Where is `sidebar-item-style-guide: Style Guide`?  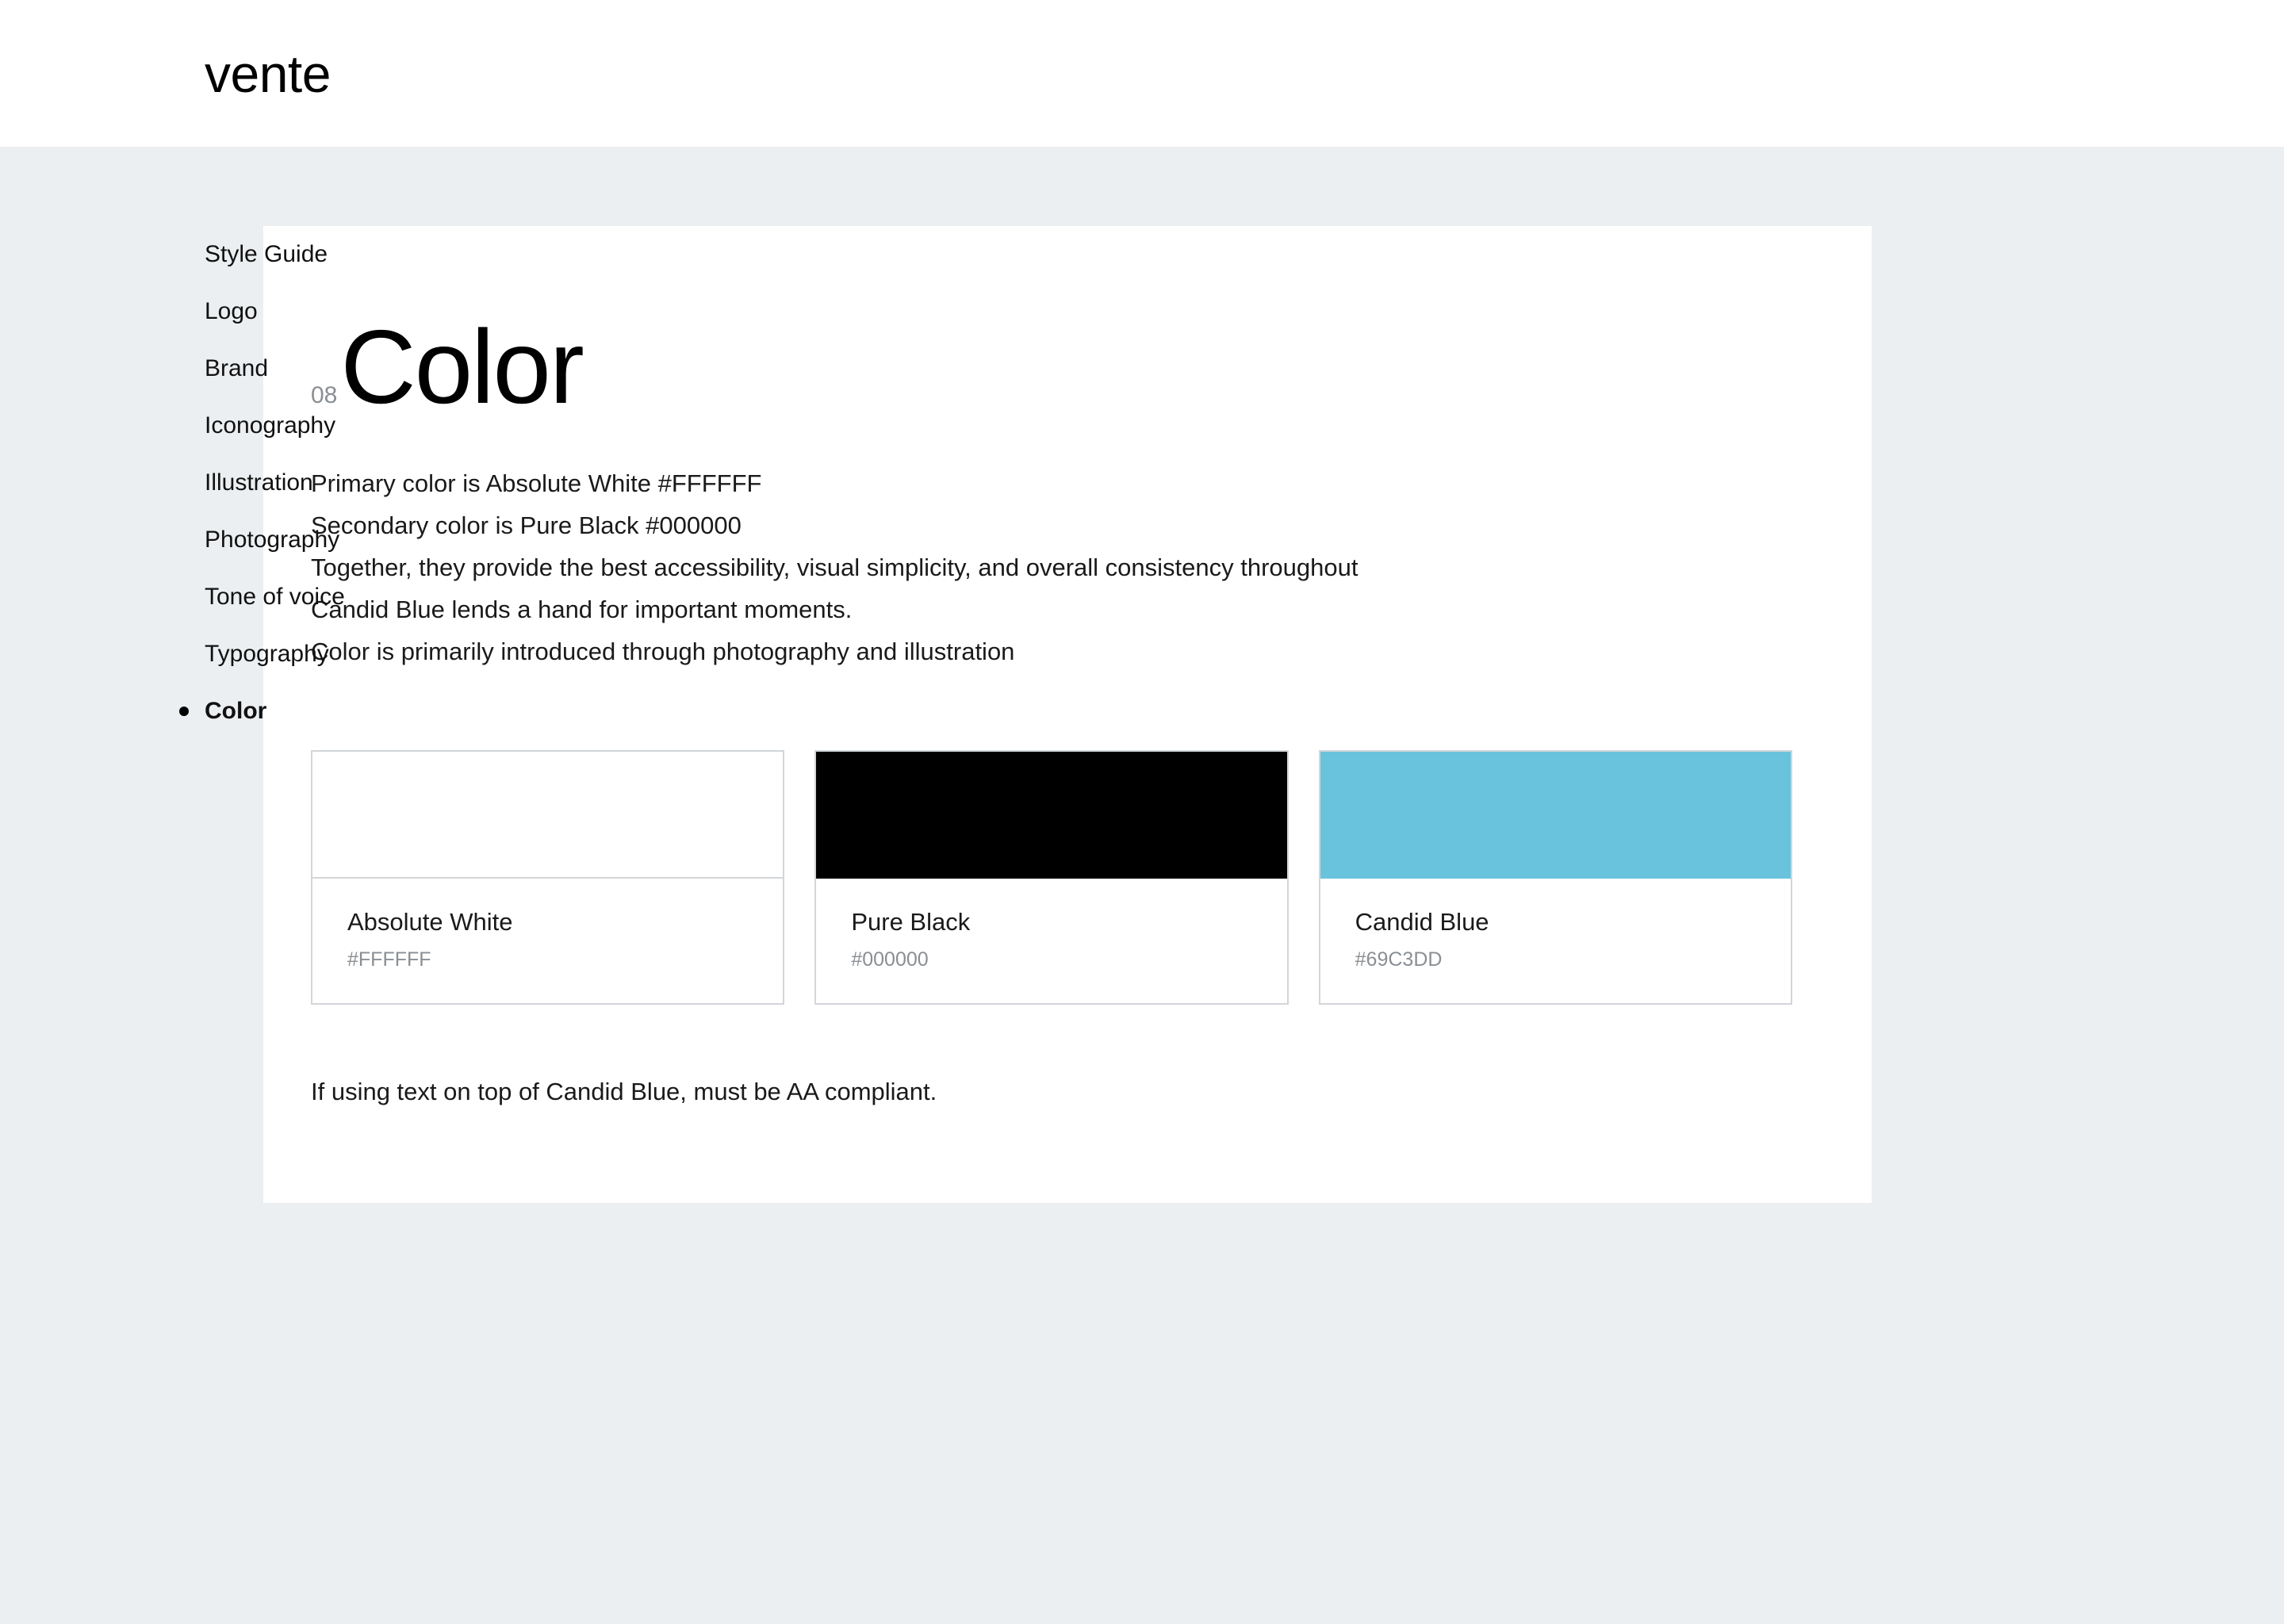 sidebar-item-style-guide: Style Guide is located at coordinates (243, 255).